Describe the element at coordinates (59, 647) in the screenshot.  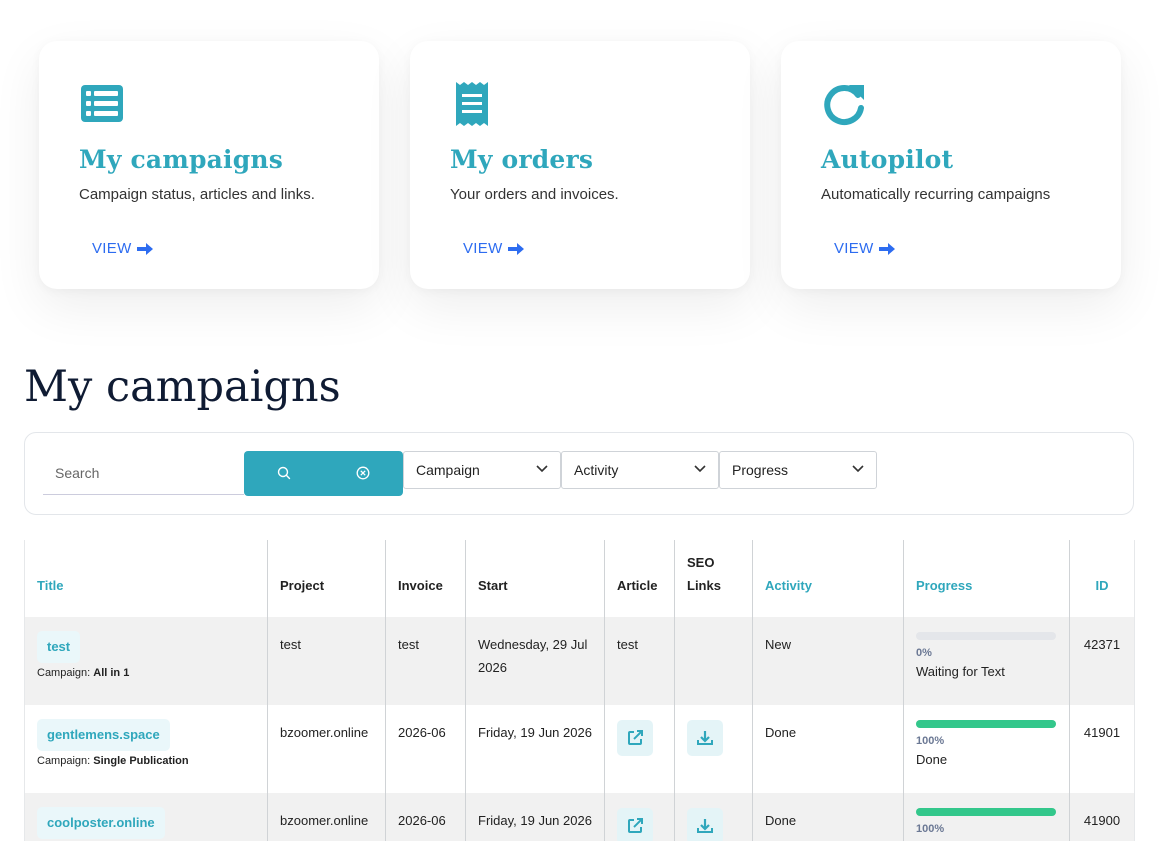
I see `campaign-title-link: test` at that location.